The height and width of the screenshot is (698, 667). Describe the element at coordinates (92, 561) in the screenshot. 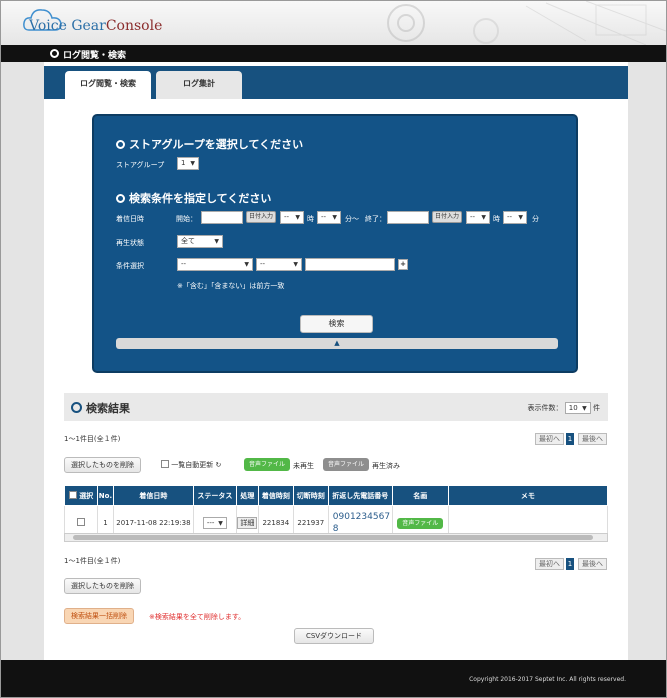

I see `result-count-bottom: 1～1件目(全１件)` at that location.